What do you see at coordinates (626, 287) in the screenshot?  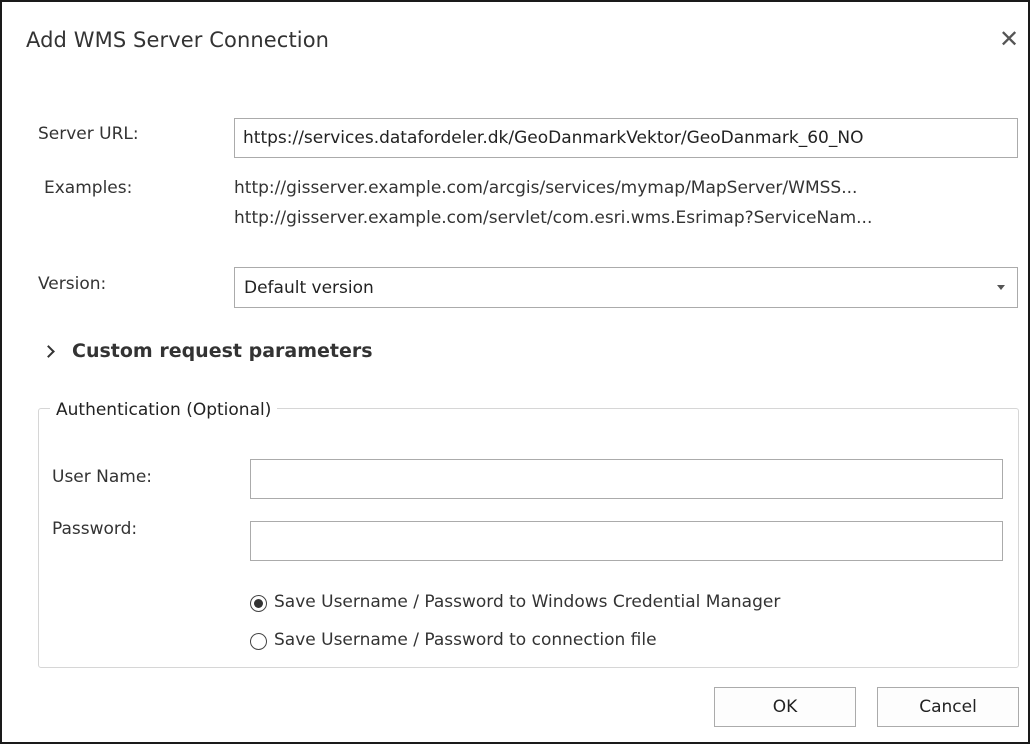 I see `version-dropdown: Default version` at bounding box center [626, 287].